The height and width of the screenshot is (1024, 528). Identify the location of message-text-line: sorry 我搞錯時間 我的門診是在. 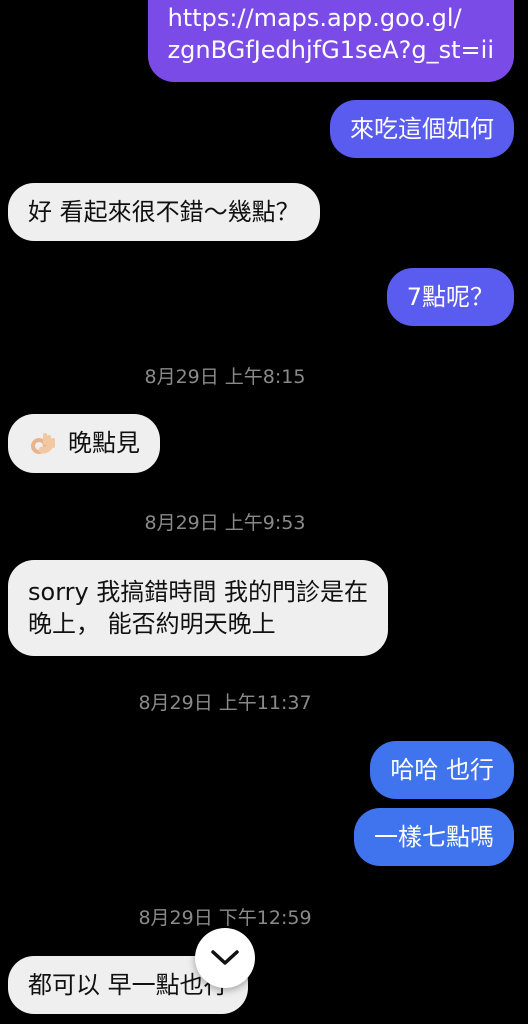
(198, 592).